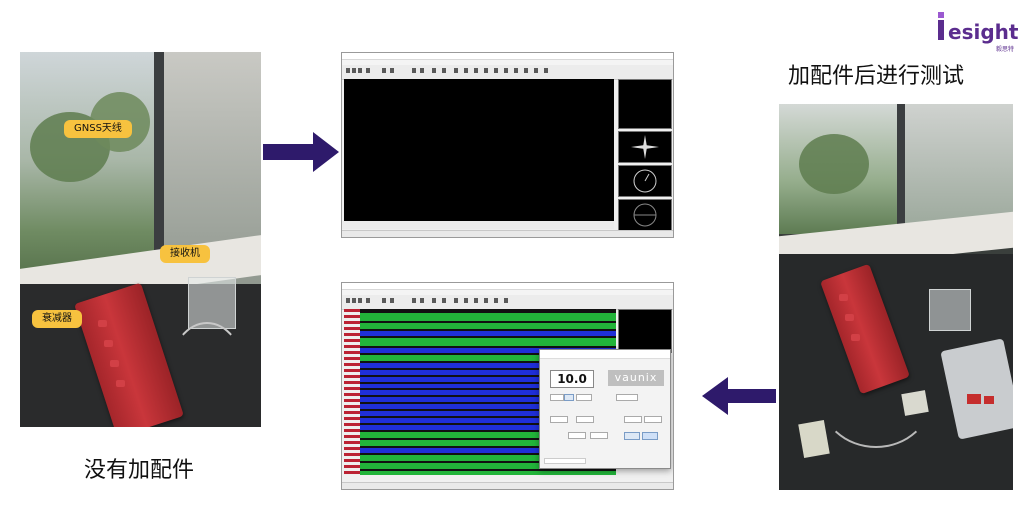 The height and width of the screenshot is (527, 1024). What do you see at coordinates (572, 379) in the screenshot?
I see `attenuation-value: 10.0` at bounding box center [572, 379].